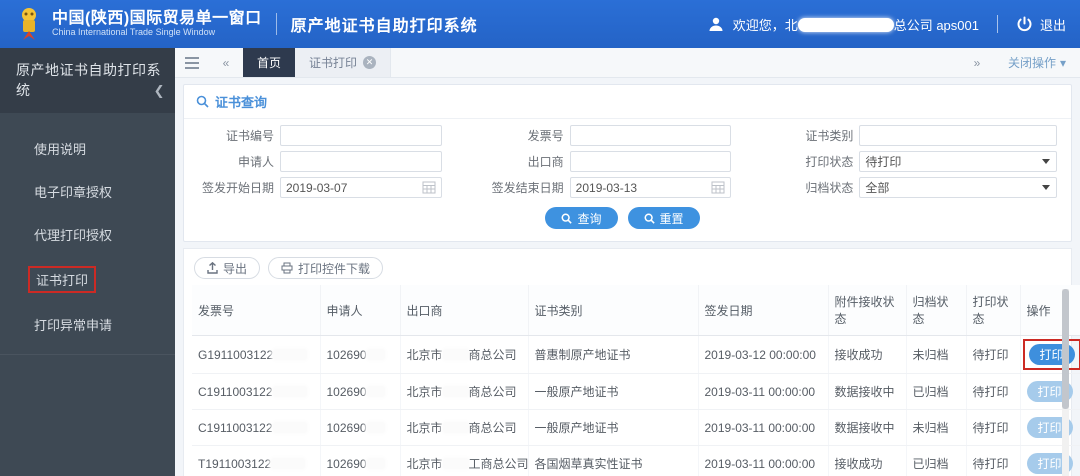  What do you see at coordinates (1050, 310) in the screenshot?
I see `column-header: 操作` at bounding box center [1050, 310].